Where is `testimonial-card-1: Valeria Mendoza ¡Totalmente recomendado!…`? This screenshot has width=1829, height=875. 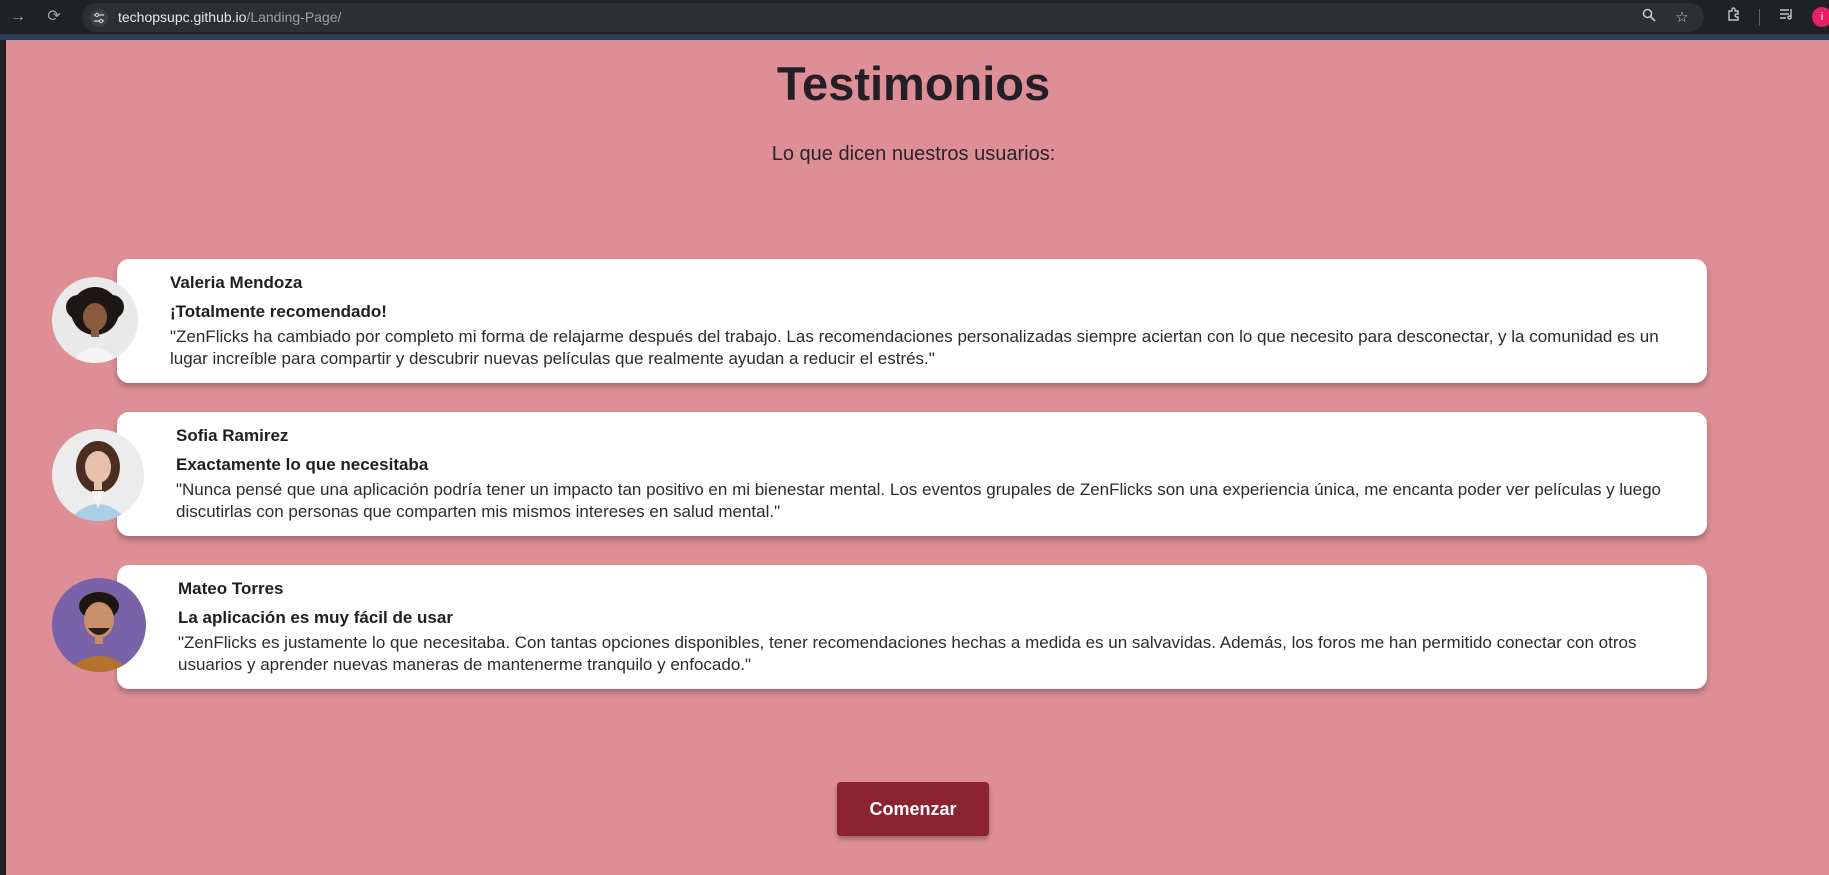
testimonial-card-1: Valeria Mendoza ¡Totalmente recomendado!… is located at coordinates (882, 322).